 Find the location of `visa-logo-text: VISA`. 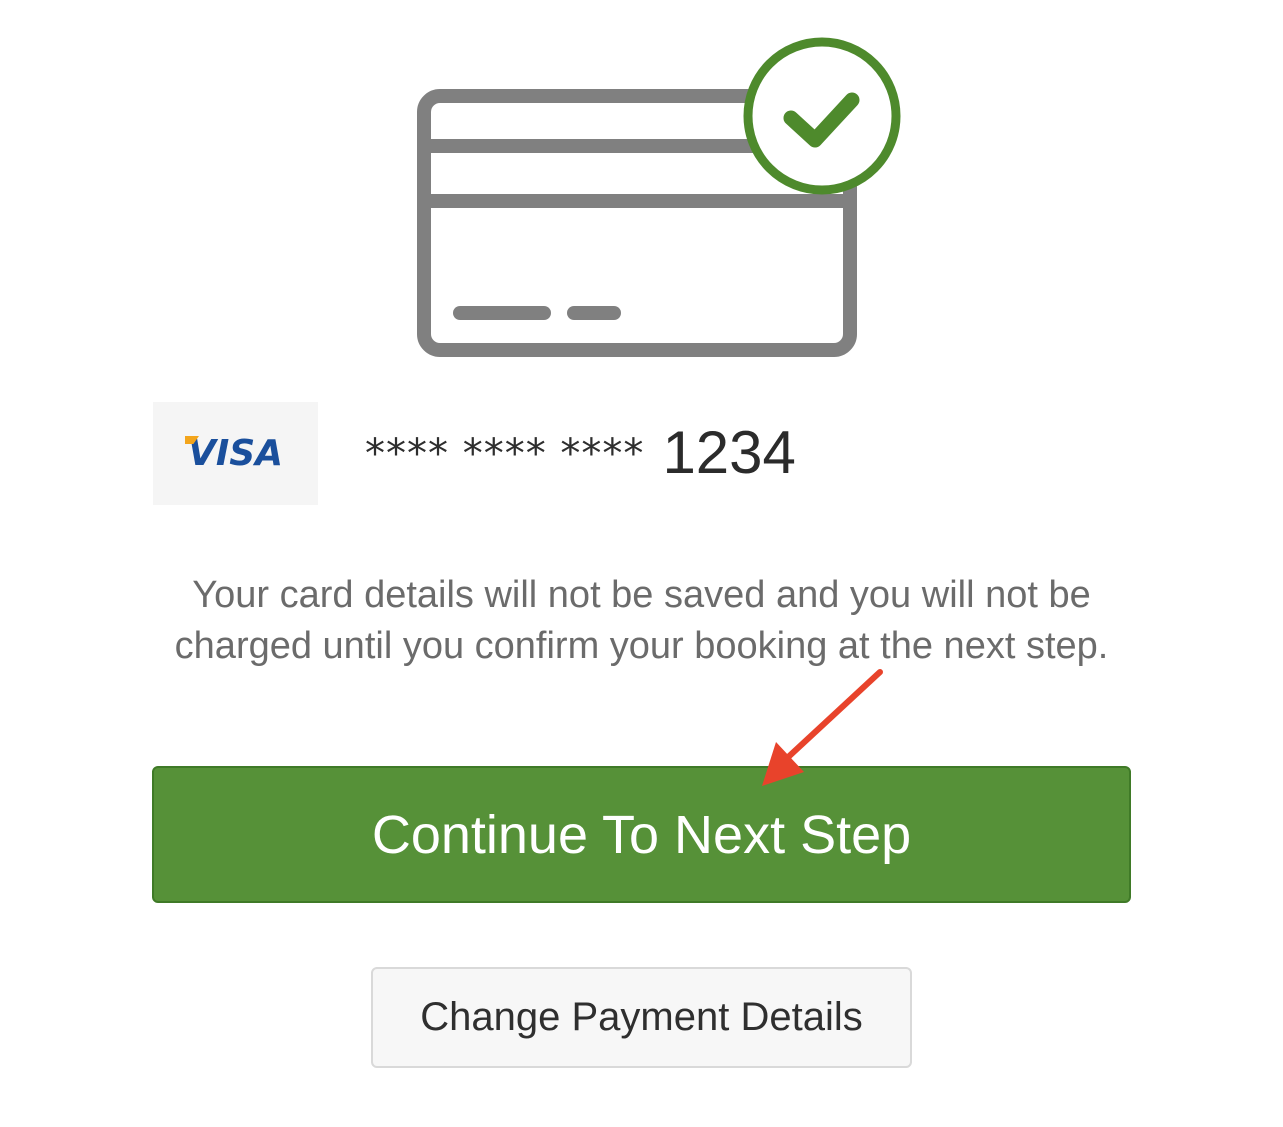

visa-logo-text: VISA is located at coordinates (235, 453).